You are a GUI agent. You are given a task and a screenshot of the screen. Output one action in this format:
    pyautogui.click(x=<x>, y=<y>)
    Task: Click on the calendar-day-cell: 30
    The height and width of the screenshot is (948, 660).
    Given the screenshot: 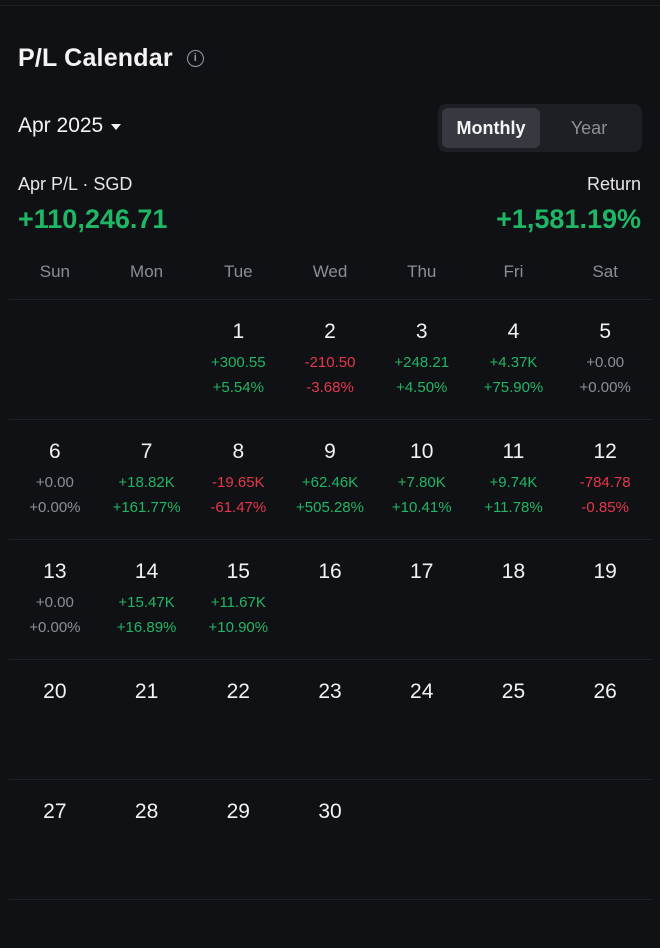 What is the action you would take?
    pyautogui.click(x=330, y=839)
    